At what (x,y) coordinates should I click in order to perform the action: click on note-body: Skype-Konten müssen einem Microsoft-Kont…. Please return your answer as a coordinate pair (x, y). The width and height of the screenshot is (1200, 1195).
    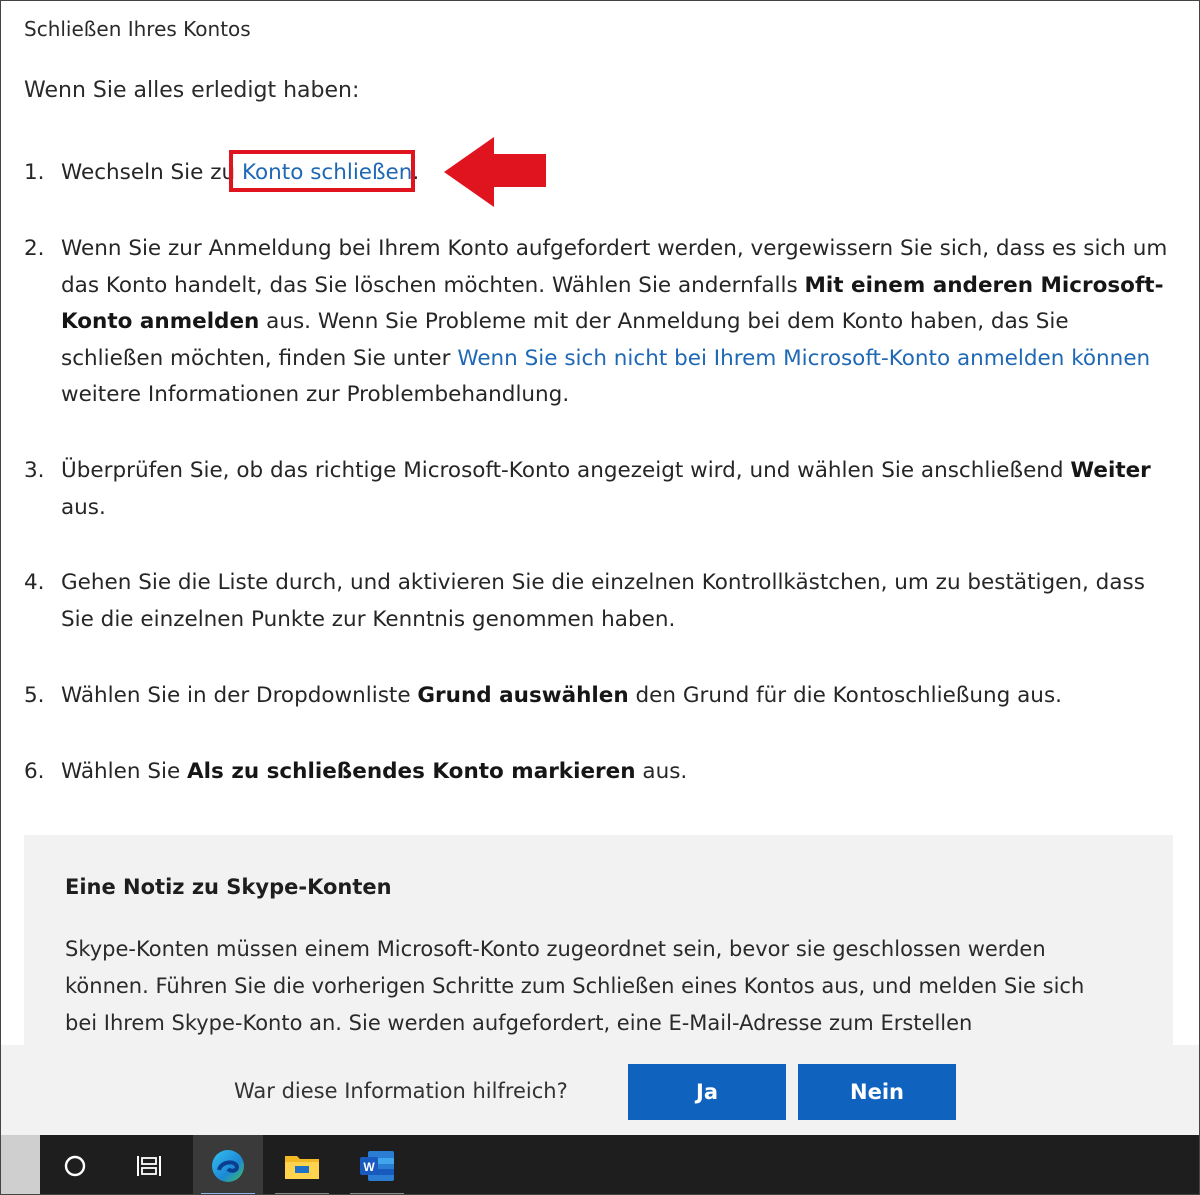
    Looking at the image, I should click on (575, 986).